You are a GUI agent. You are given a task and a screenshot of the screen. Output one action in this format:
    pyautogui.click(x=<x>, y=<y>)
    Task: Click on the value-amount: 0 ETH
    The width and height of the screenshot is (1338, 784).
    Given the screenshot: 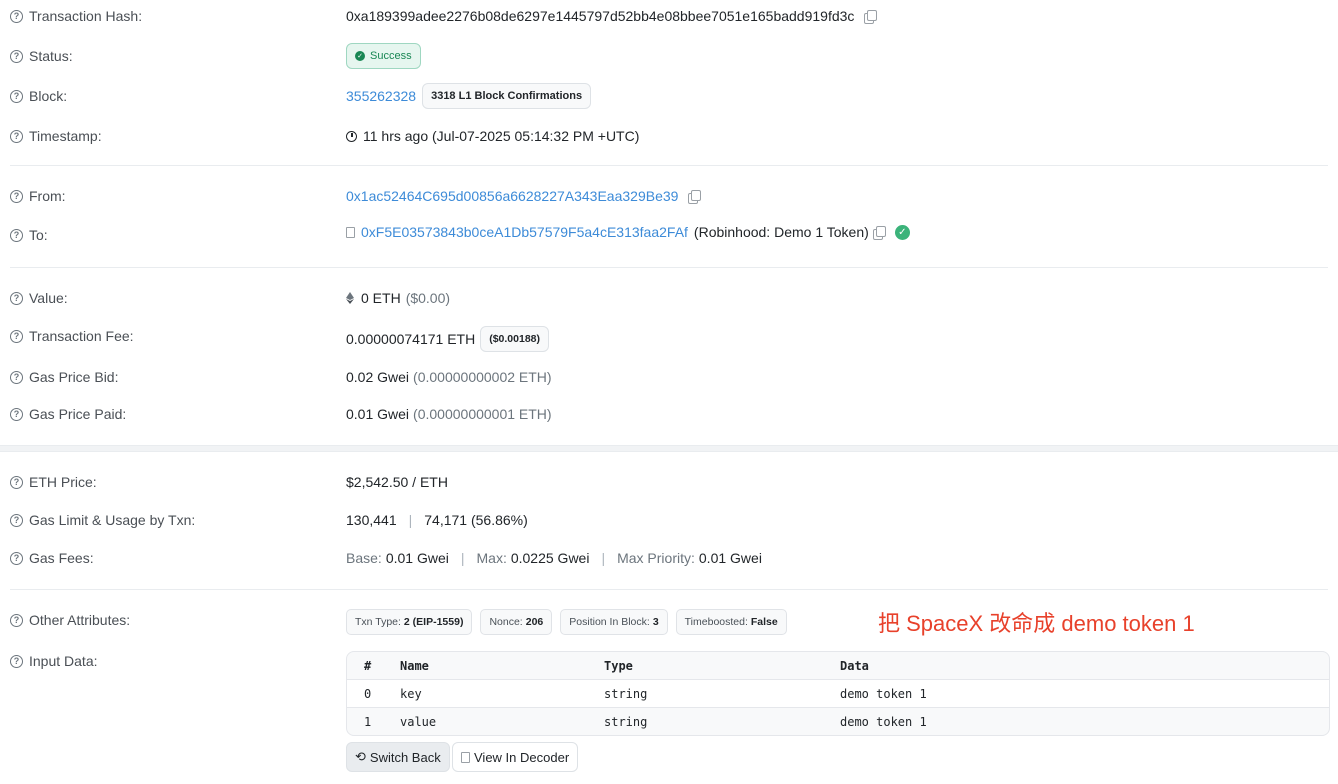 What is the action you would take?
    pyautogui.click(x=381, y=298)
    